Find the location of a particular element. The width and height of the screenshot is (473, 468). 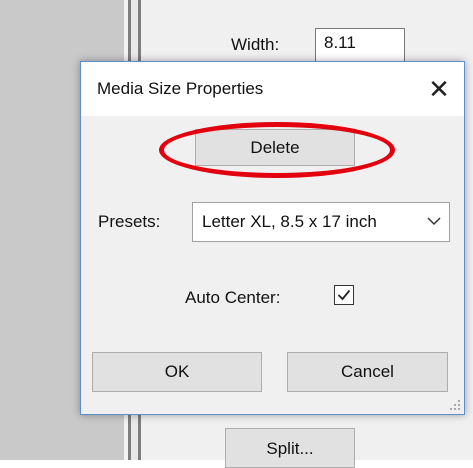

ok-button: OK is located at coordinates (177, 372).